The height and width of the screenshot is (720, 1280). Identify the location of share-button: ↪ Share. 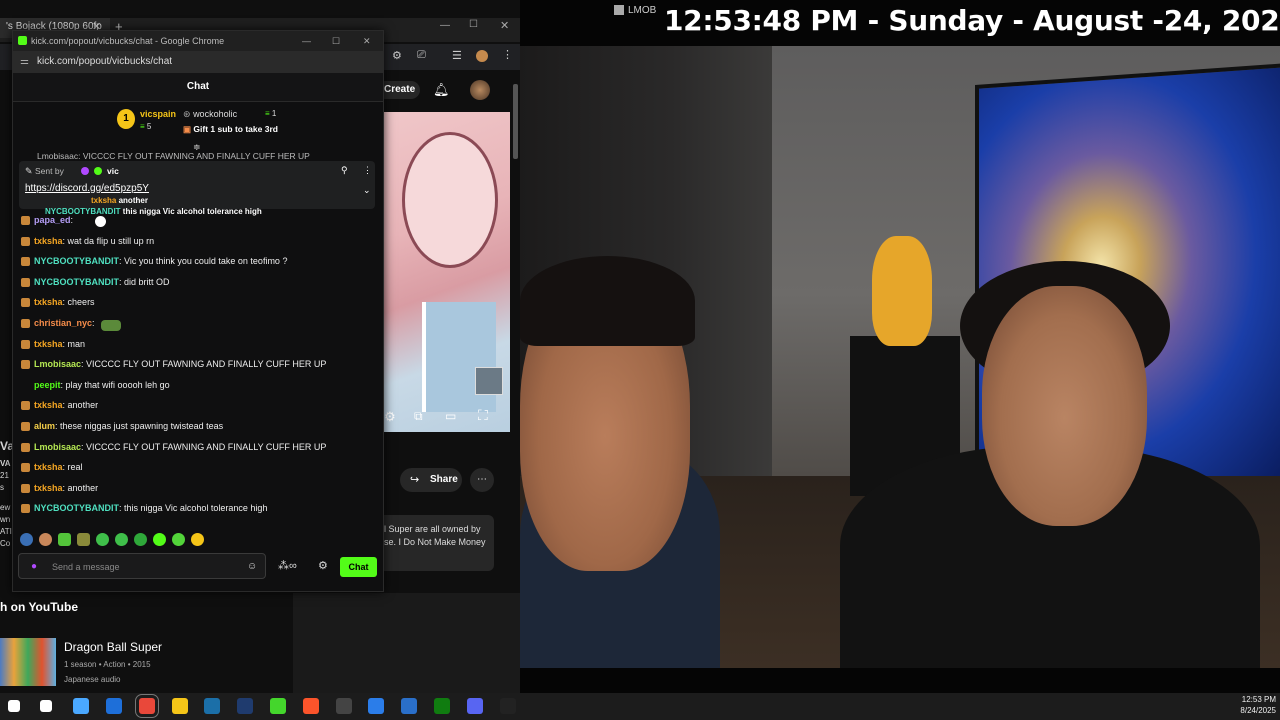
(431, 480).